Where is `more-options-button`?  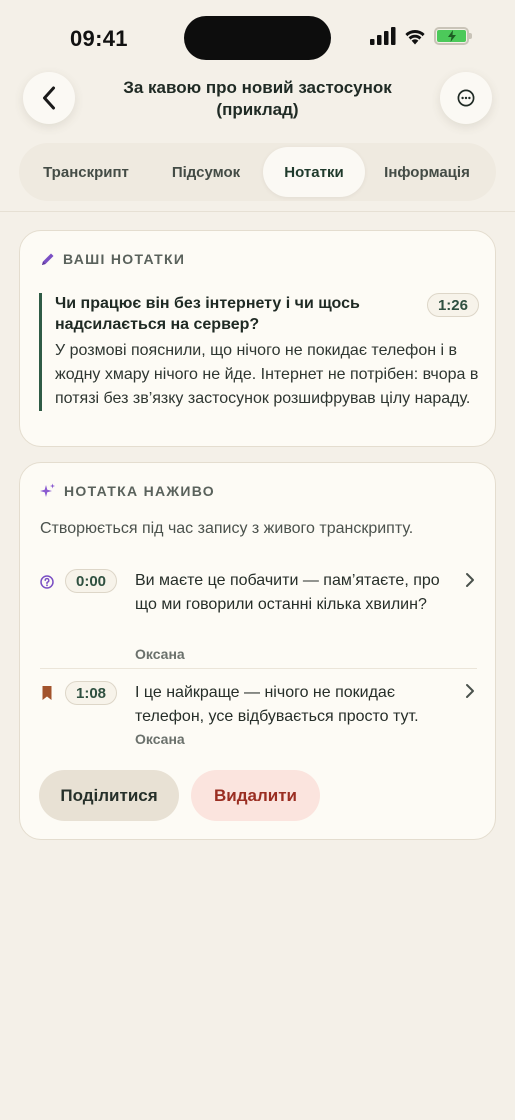
more-options-button is located at coordinates (466, 98).